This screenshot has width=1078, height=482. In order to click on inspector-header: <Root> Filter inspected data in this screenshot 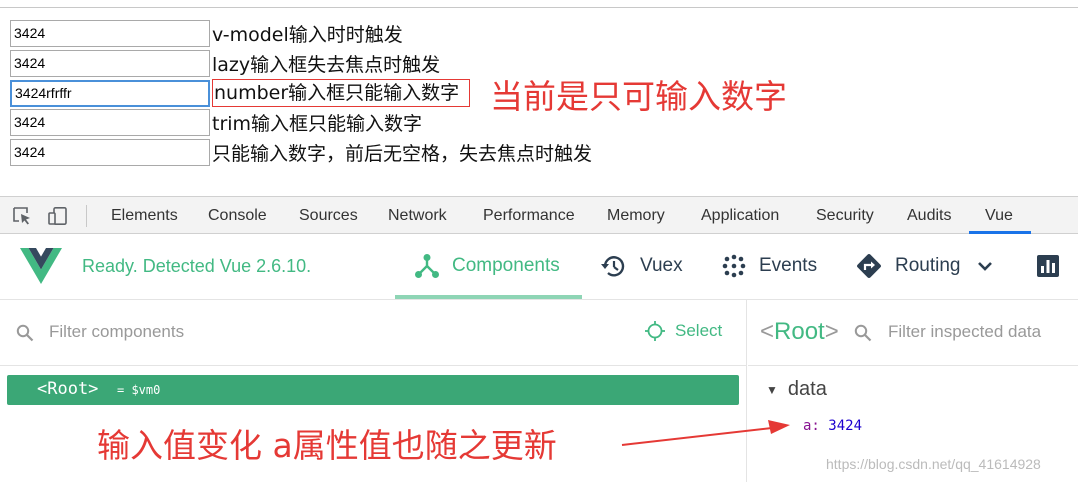, I will do `click(913, 333)`.